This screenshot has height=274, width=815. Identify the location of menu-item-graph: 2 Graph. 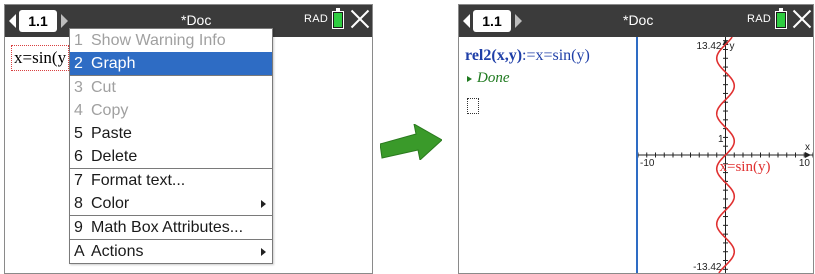
(171, 63).